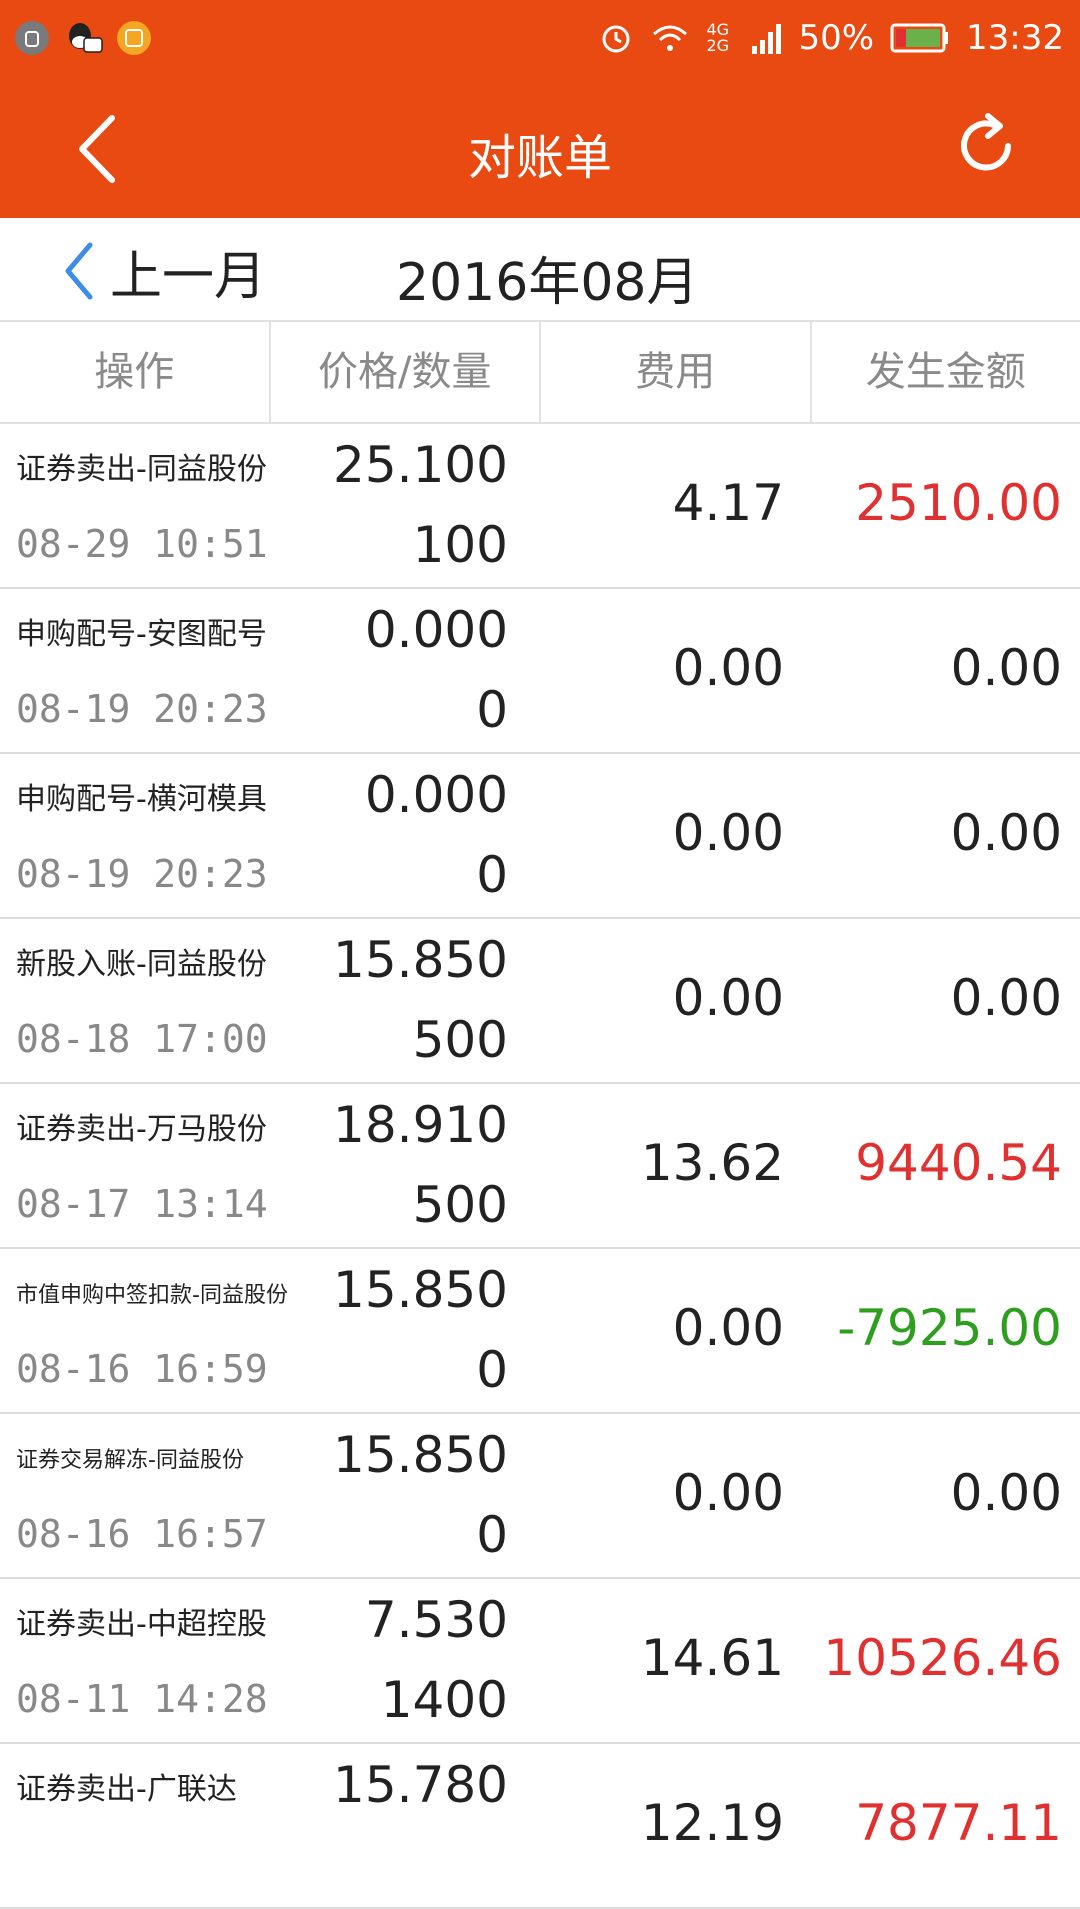 Image resolution: width=1080 pixels, height=1909 pixels. What do you see at coordinates (141, 631) in the screenshot?
I see `row-operation: 申购配号-安图配号` at bounding box center [141, 631].